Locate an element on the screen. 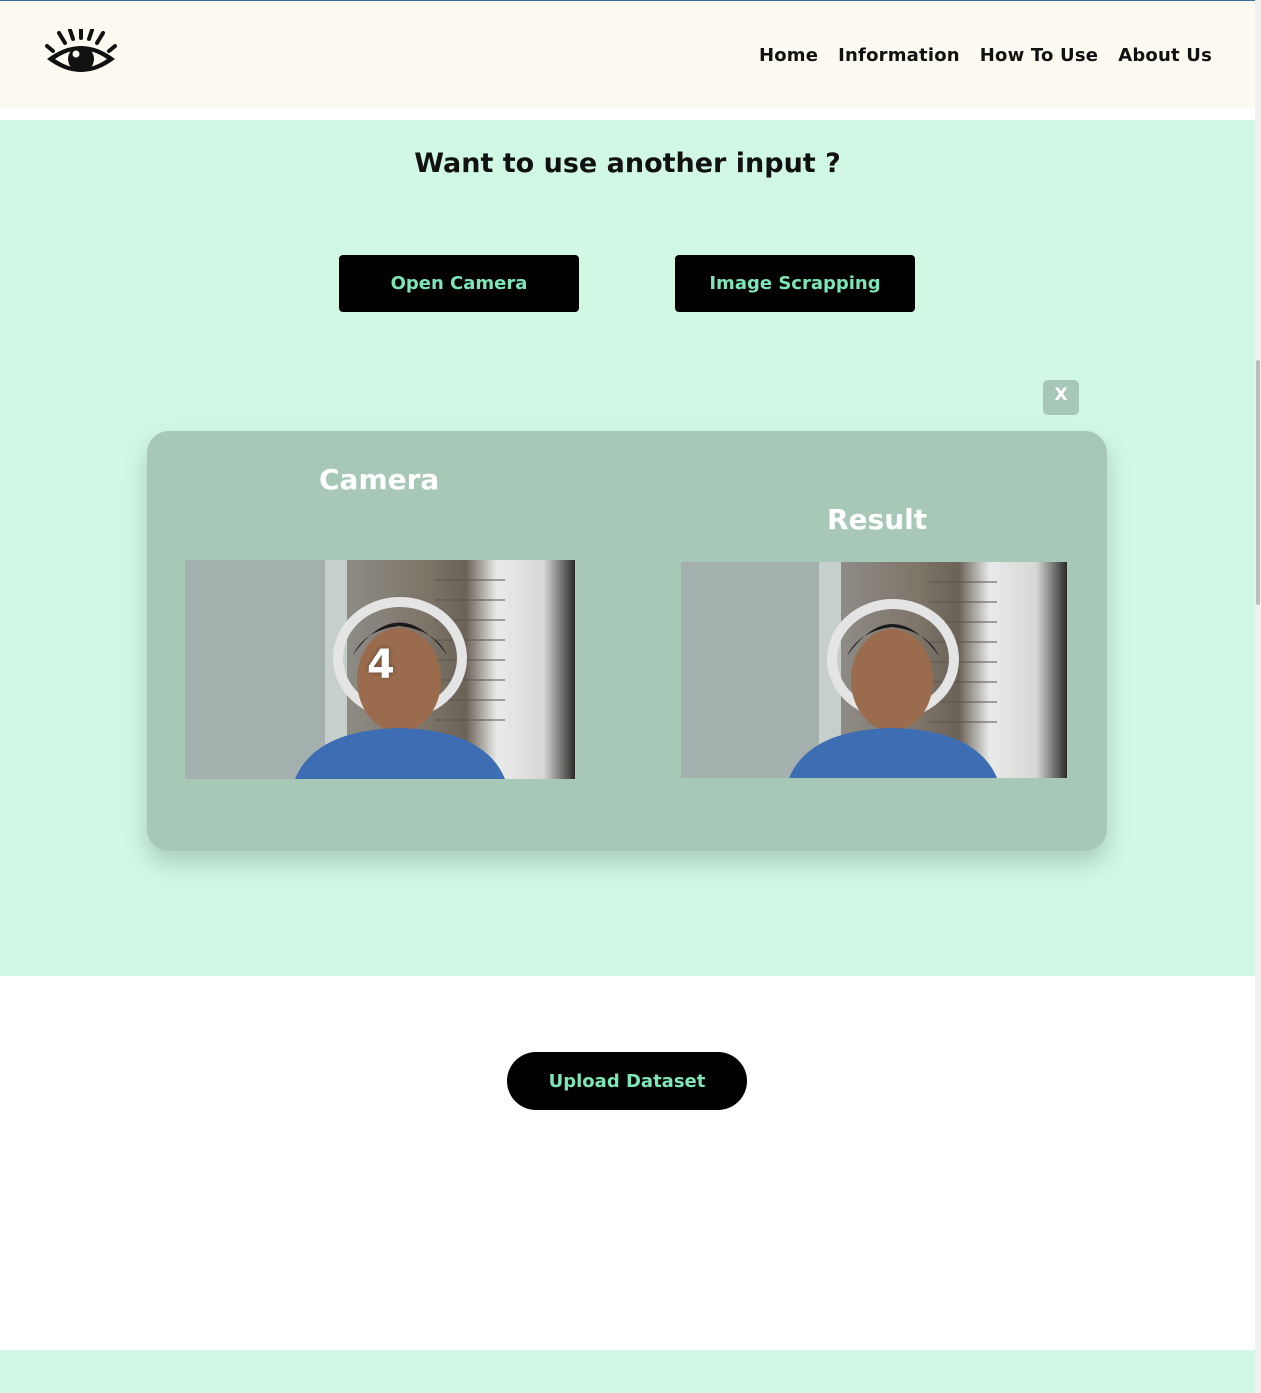 Image resolution: width=1261 pixels, height=1393 pixels. close-button: X is located at coordinates (1061, 397).